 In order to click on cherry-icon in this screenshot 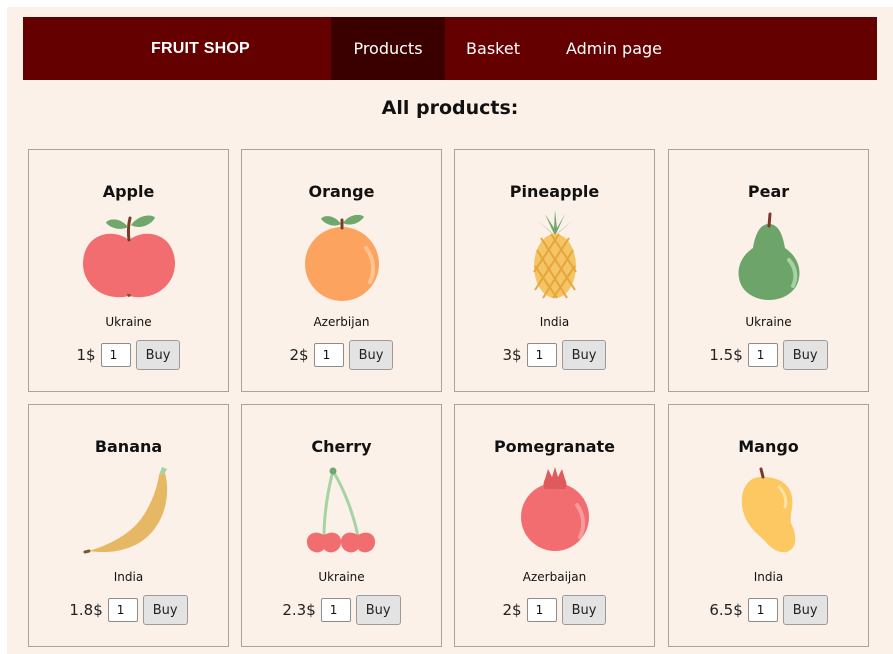, I will do `click(342, 511)`.